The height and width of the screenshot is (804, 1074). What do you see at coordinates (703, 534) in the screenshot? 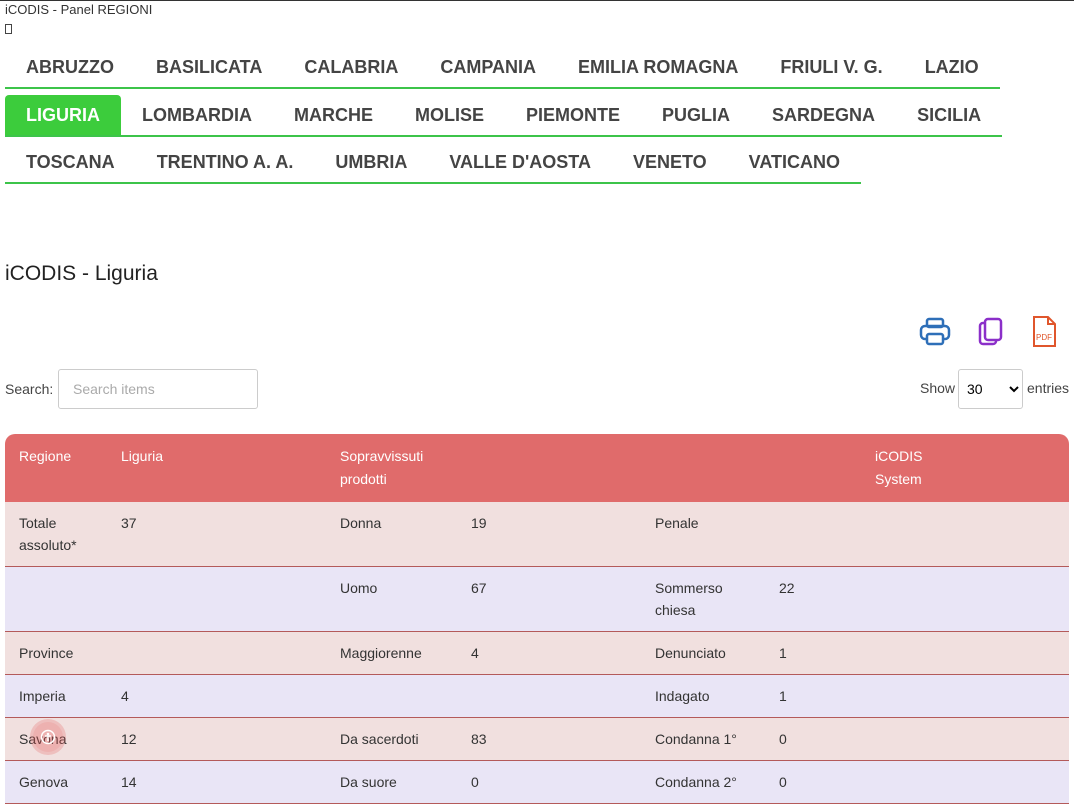
I see `table-cell: Penale` at bounding box center [703, 534].